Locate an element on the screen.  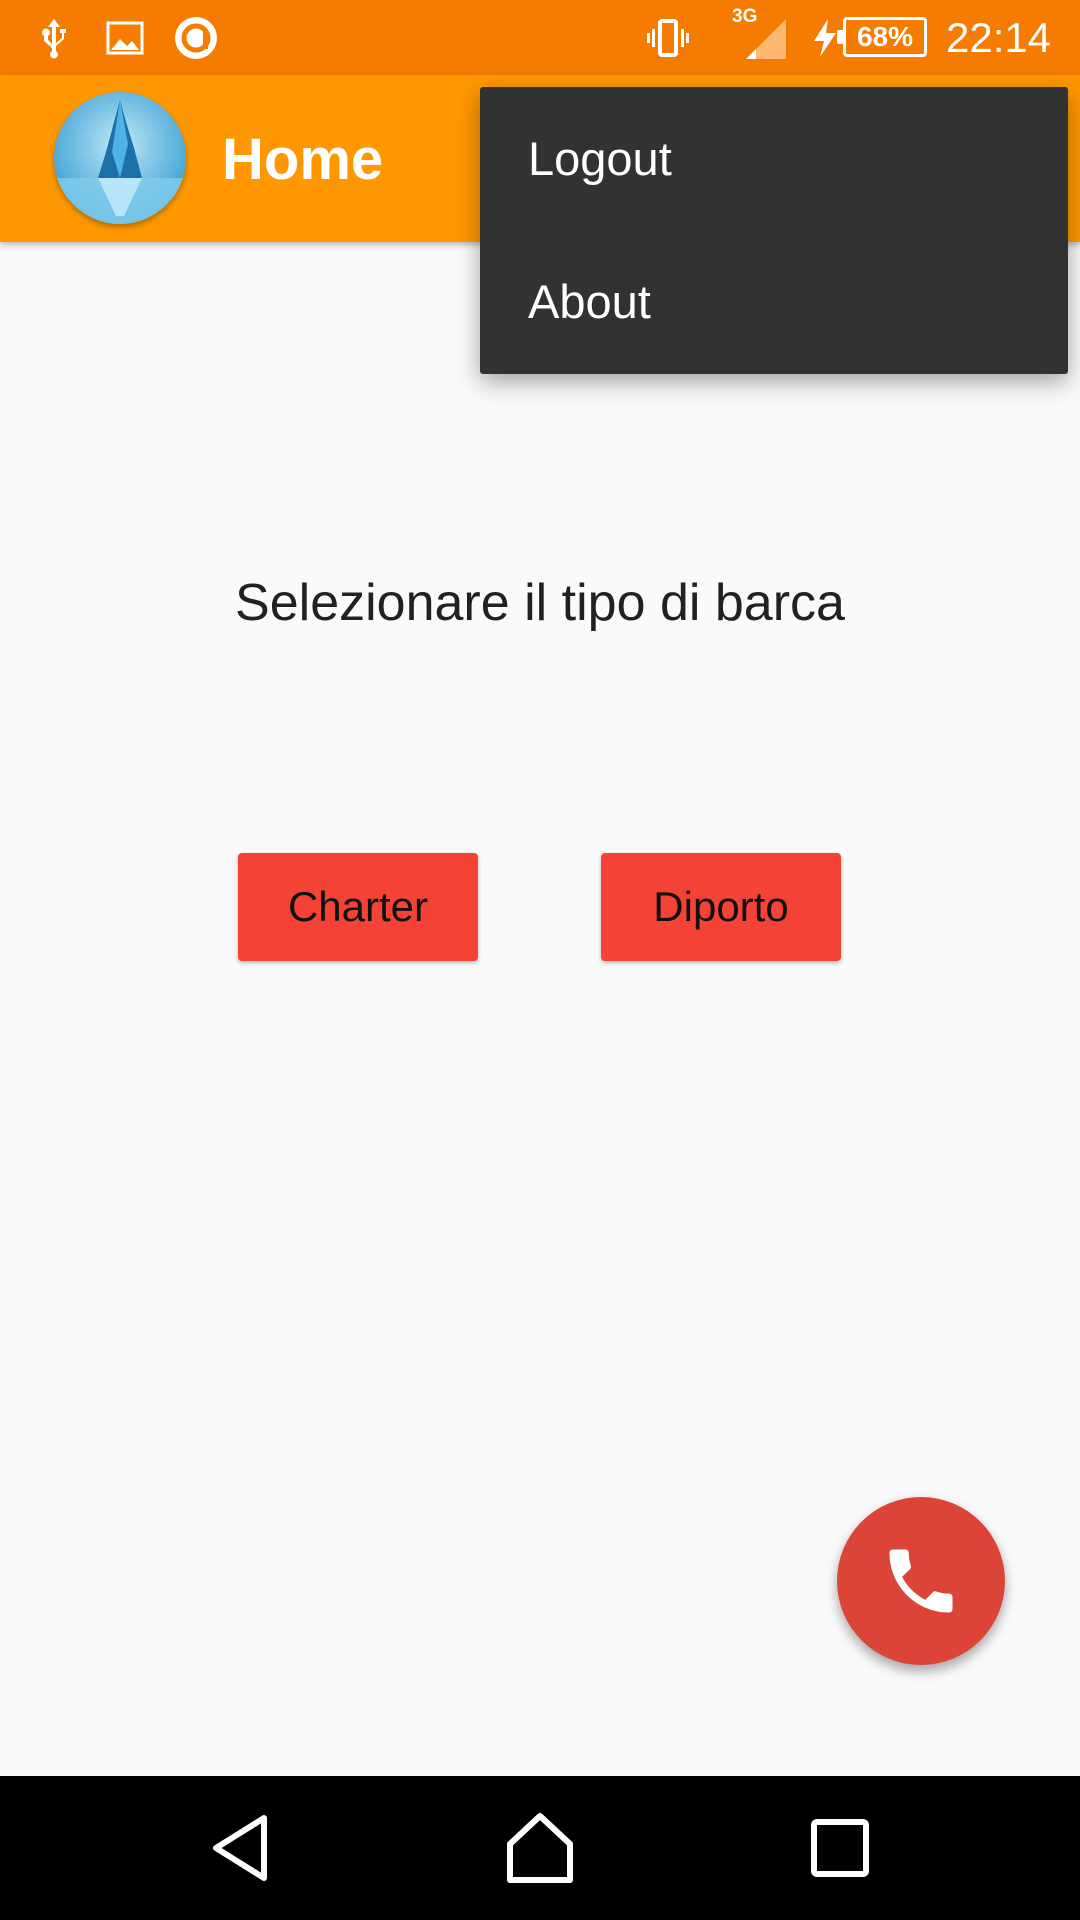
app-notification-icon is located at coordinates (196, 38).